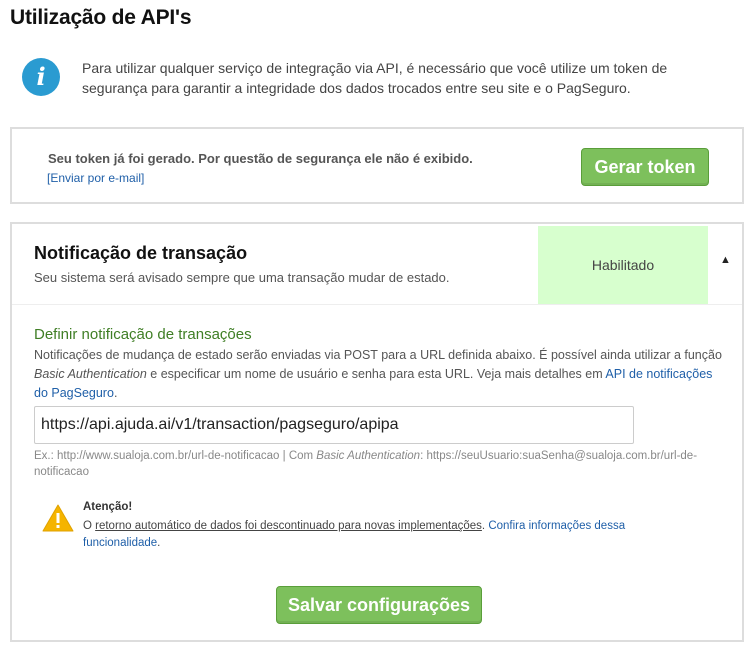  Describe the element at coordinates (95, 178) in the screenshot. I see `send-by-email-link: [Enviar por e-mail]` at that location.